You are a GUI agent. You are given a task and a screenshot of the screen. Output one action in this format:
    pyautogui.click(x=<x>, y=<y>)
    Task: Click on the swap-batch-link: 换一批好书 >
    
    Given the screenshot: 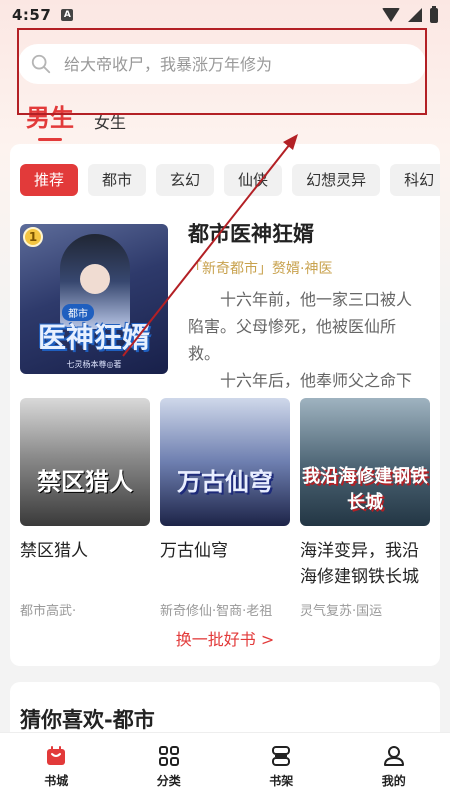 What is the action you would take?
    pyautogui.click(x=225, y=638)
    